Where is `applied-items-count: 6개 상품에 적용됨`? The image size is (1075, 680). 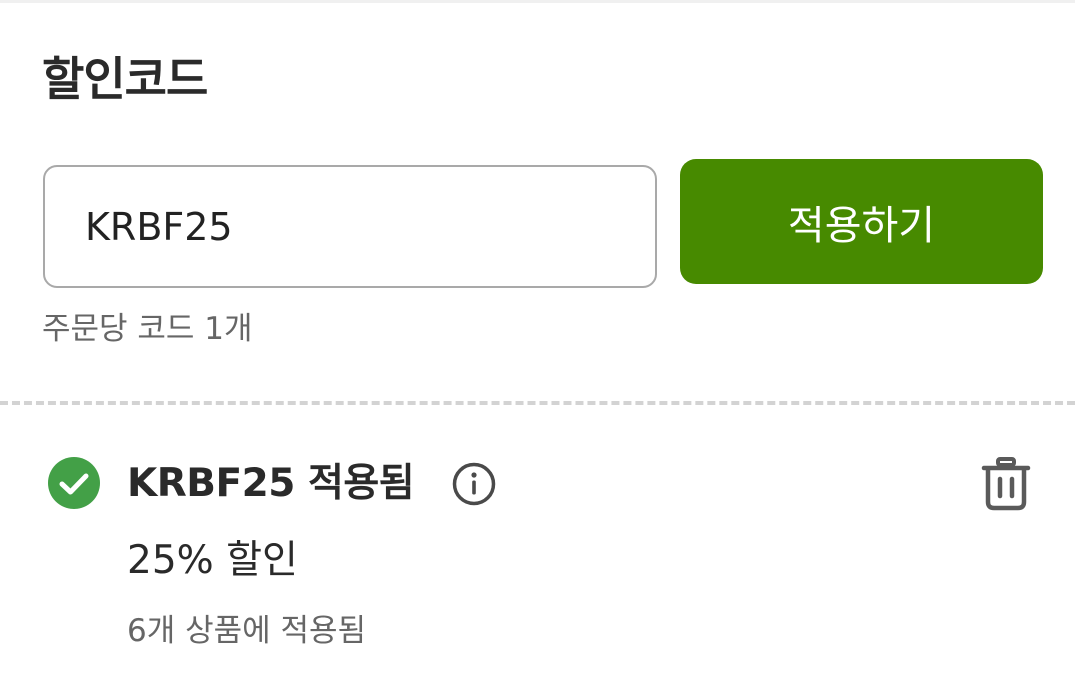
applied-items-count: 6개 상품에 적용됨 is located at coordinates (247, 631).